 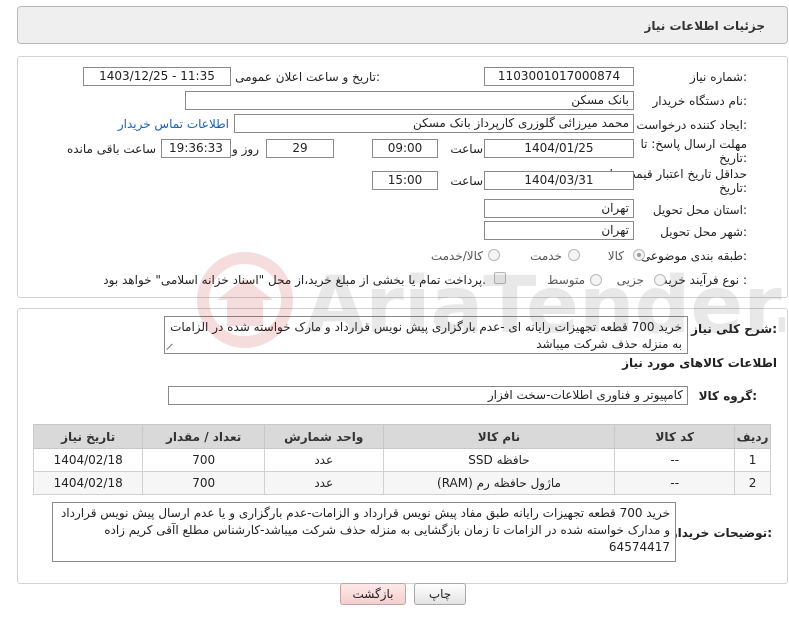 I want to click on creator-label: ایجاد کننده درخواست:, so click(x=691, y=125).